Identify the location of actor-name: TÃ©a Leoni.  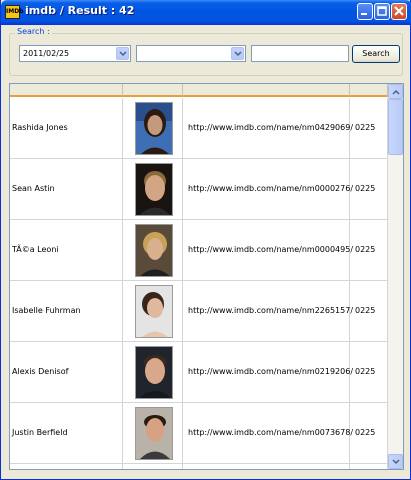
(35, 249).